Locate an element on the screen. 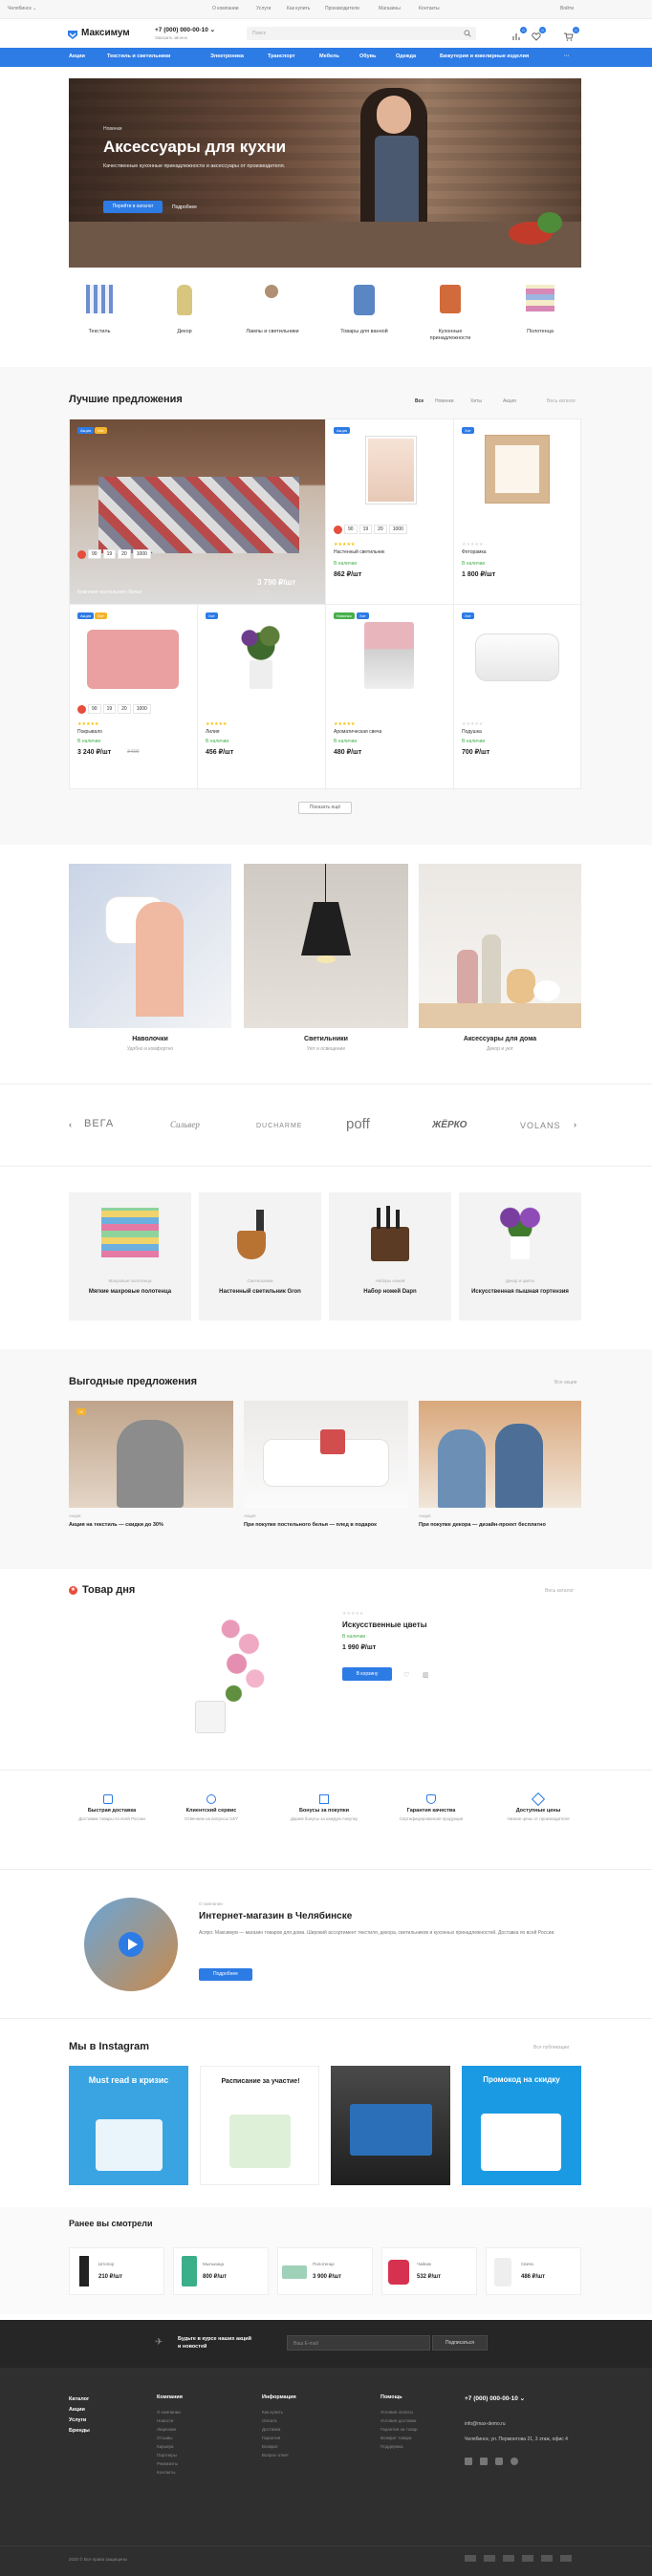  tab-all: Все is located at coordinates (419, 401).